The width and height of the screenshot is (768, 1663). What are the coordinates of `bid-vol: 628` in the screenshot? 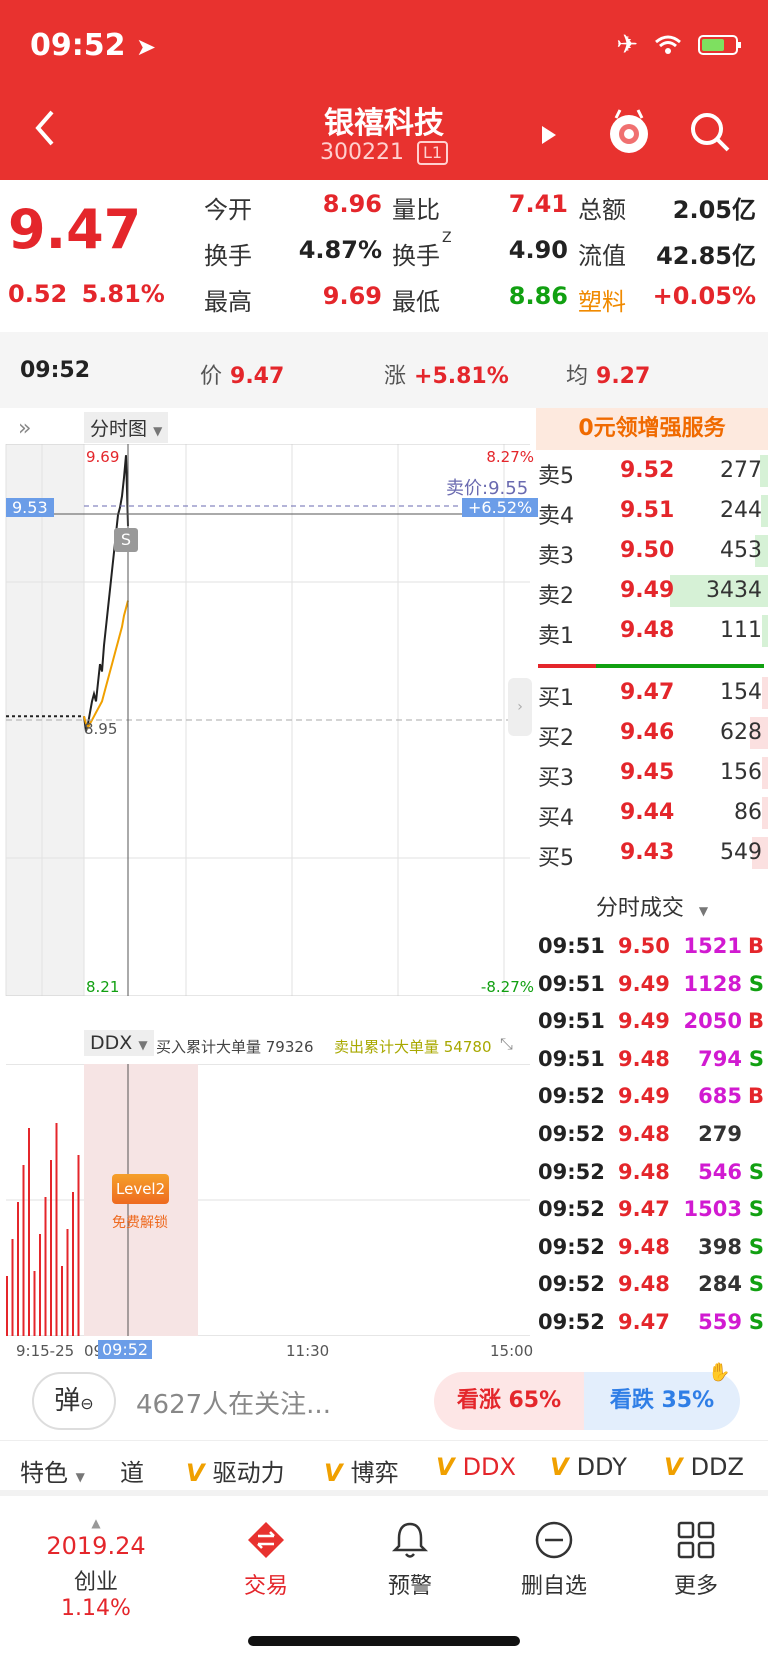 It's located at (741, 732).